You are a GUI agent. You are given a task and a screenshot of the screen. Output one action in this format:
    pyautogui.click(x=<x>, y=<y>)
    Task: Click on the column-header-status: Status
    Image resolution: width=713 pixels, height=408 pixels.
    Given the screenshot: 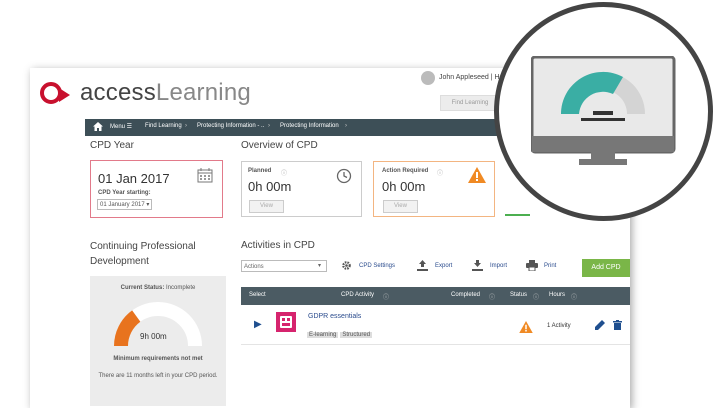 What is the action you would take?
    pyautogui.click(x=518, y=295)
    